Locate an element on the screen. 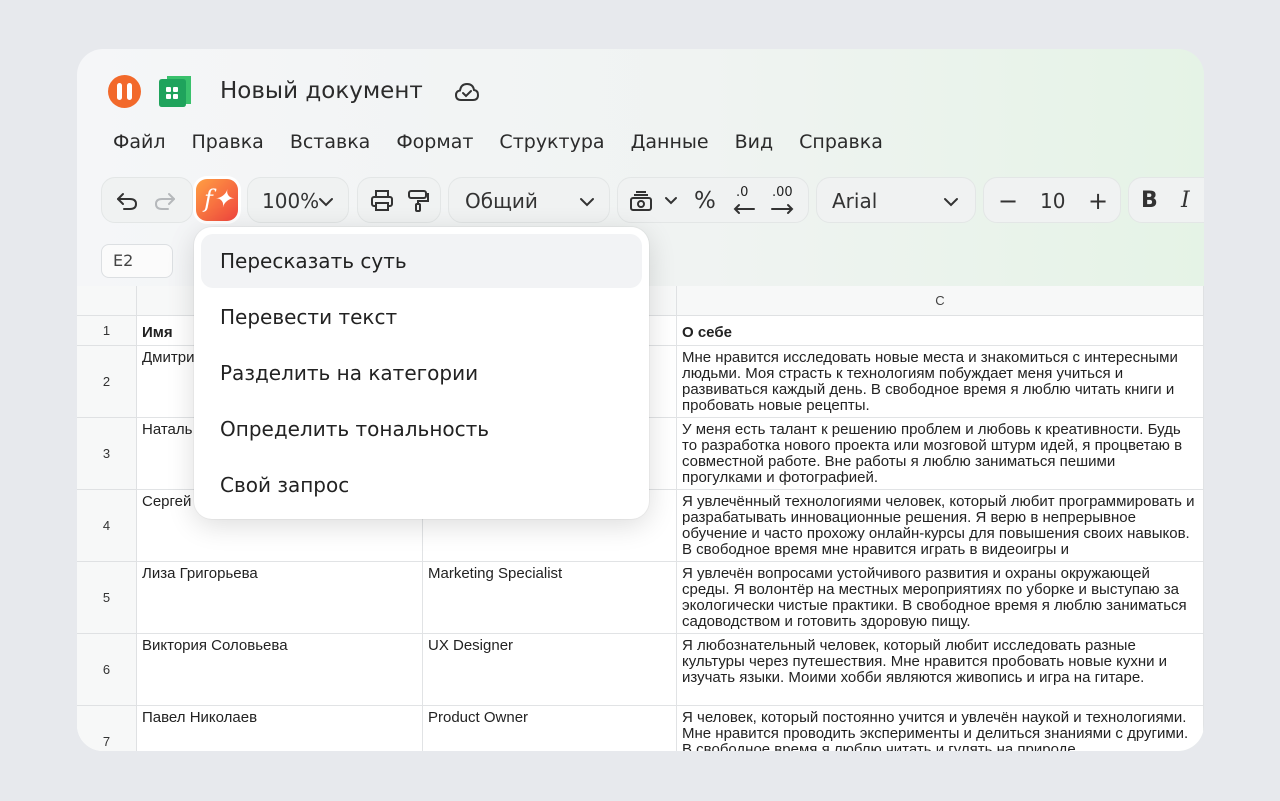 This screenshot has height=801, width=1280. menu-item-translate: Перевести текст is located at coordinates (421, 317).